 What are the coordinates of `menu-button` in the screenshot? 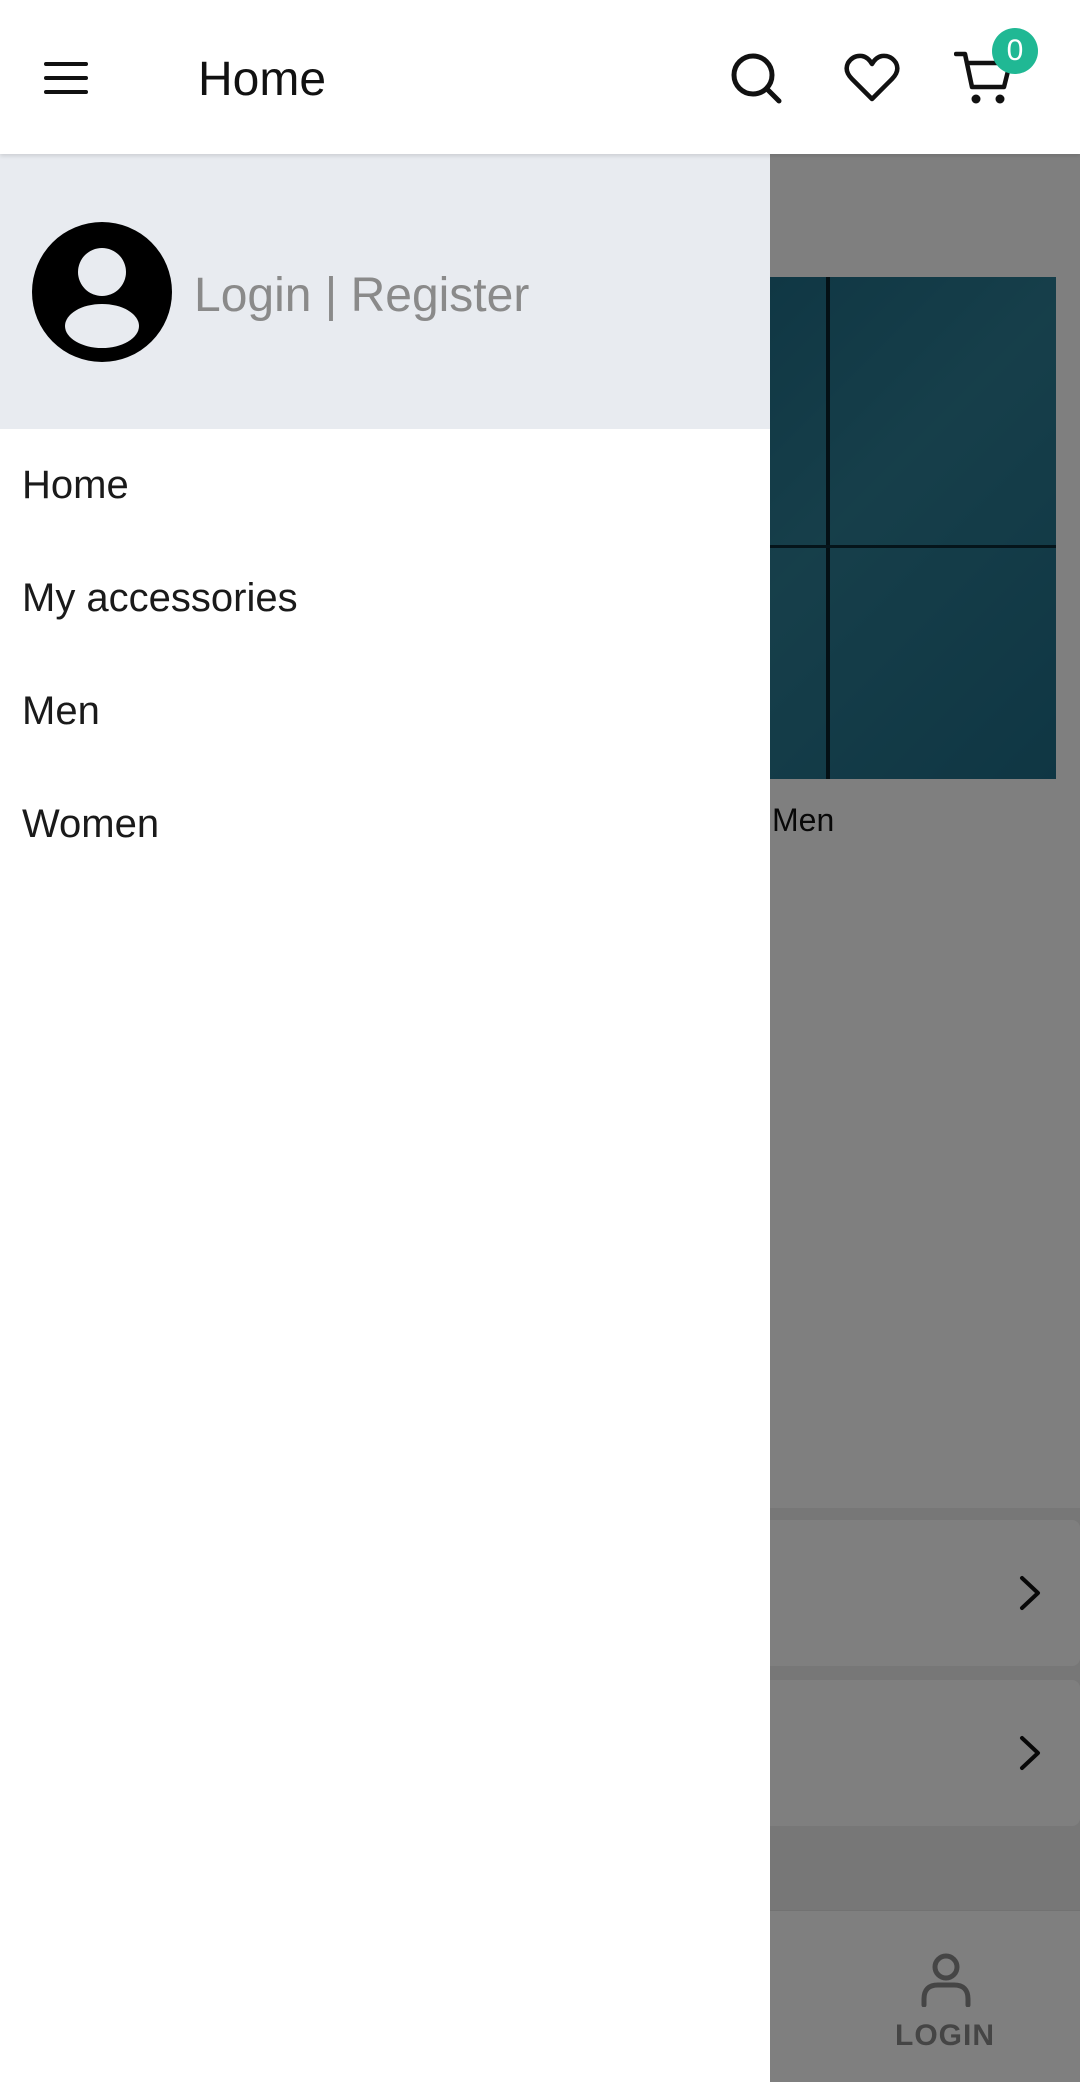 It's located at (66, 78).